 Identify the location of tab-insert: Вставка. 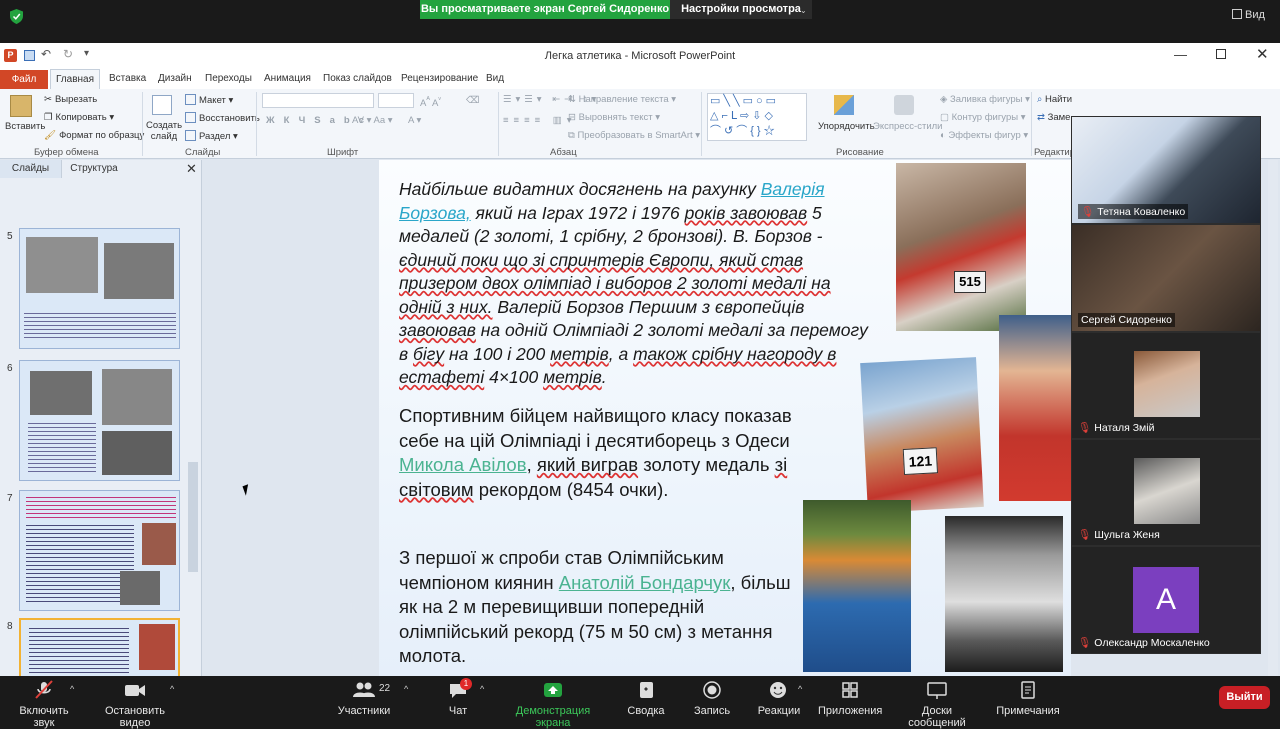
(127, 78).